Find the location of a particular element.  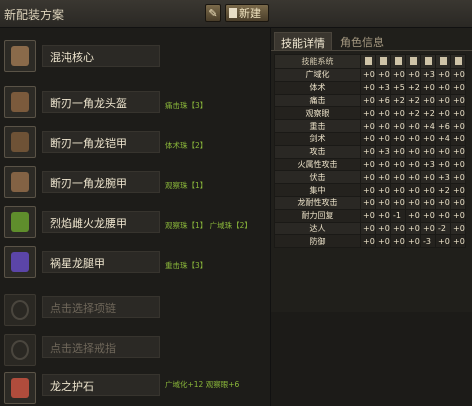

waist-icon is located at coordinates (20, 222).